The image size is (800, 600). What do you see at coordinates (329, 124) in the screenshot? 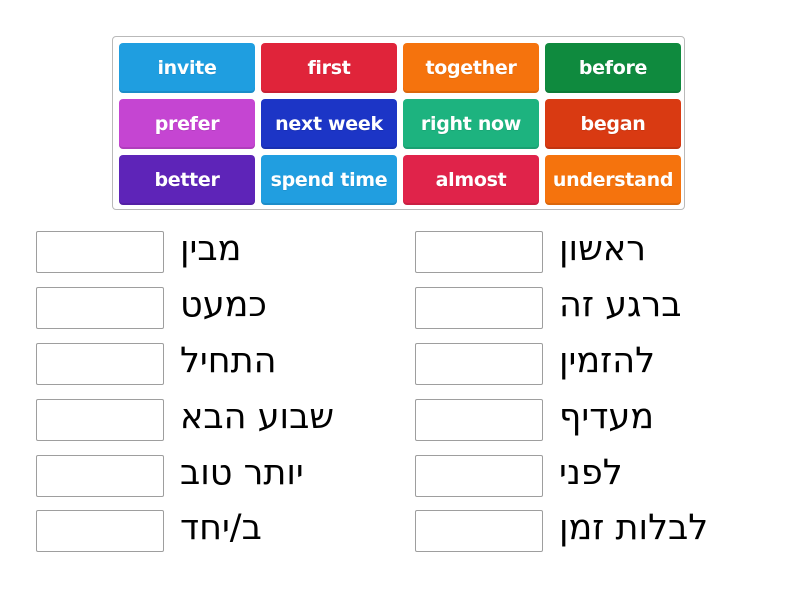
I see `word-tile: next week` at bounding box center [329, 124].